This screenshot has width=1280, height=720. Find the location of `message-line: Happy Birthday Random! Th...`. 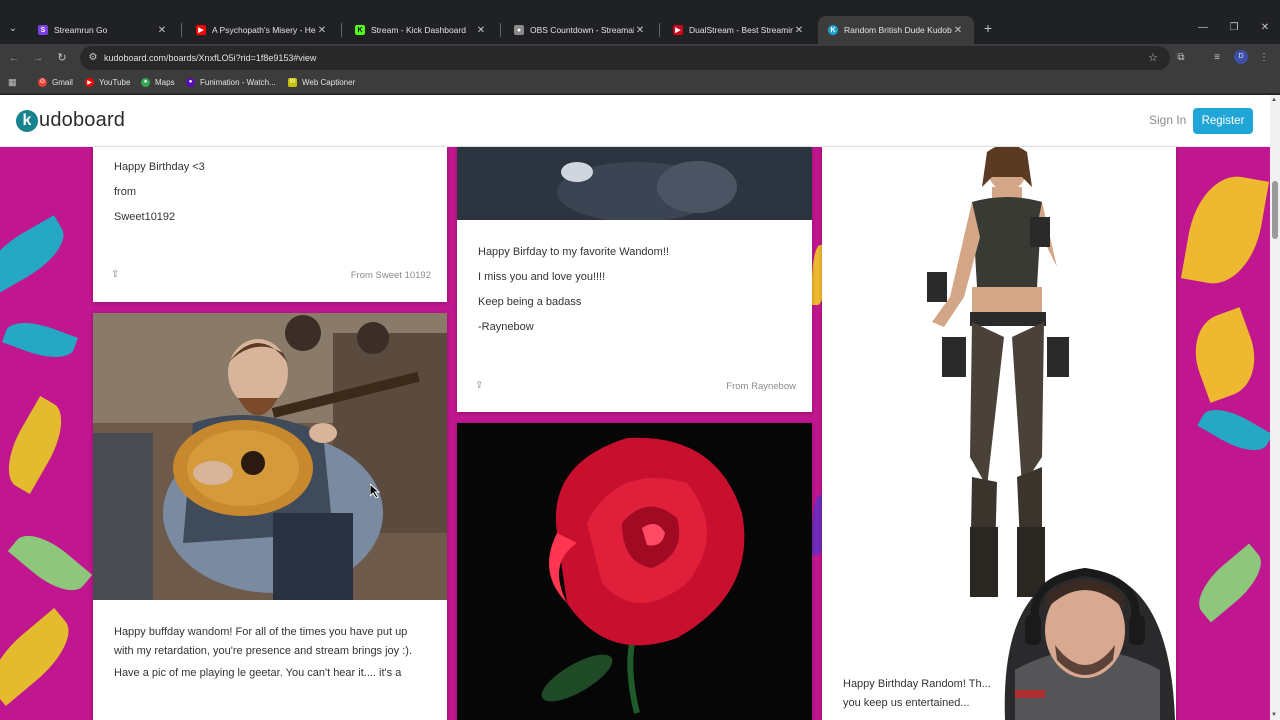

message-line: Happy Birthday Random! Th... is located at coordinates (917, 684).